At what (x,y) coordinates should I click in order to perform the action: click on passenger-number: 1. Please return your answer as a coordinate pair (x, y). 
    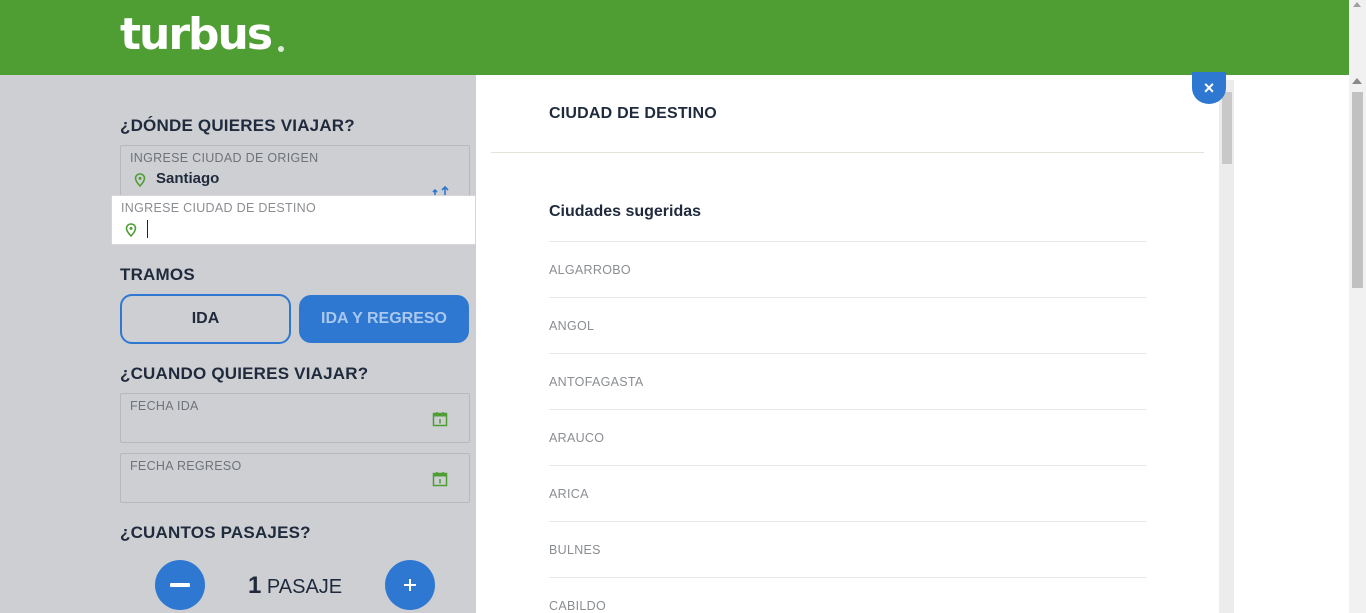
    Looking at the image, I should click on (255, 585).